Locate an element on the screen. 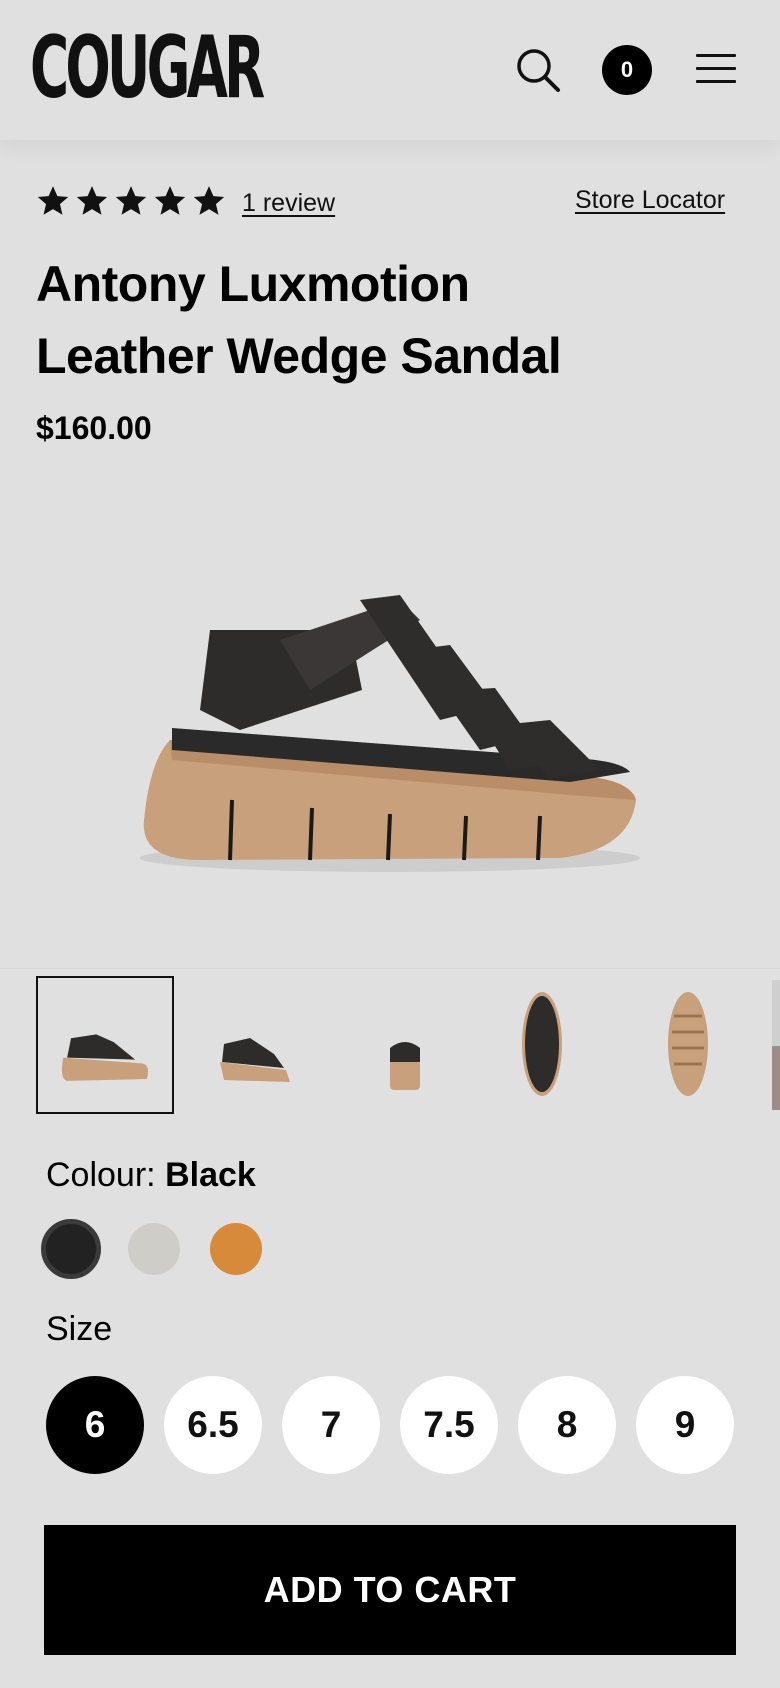  rating-stars is located at coordinates (131, 201).